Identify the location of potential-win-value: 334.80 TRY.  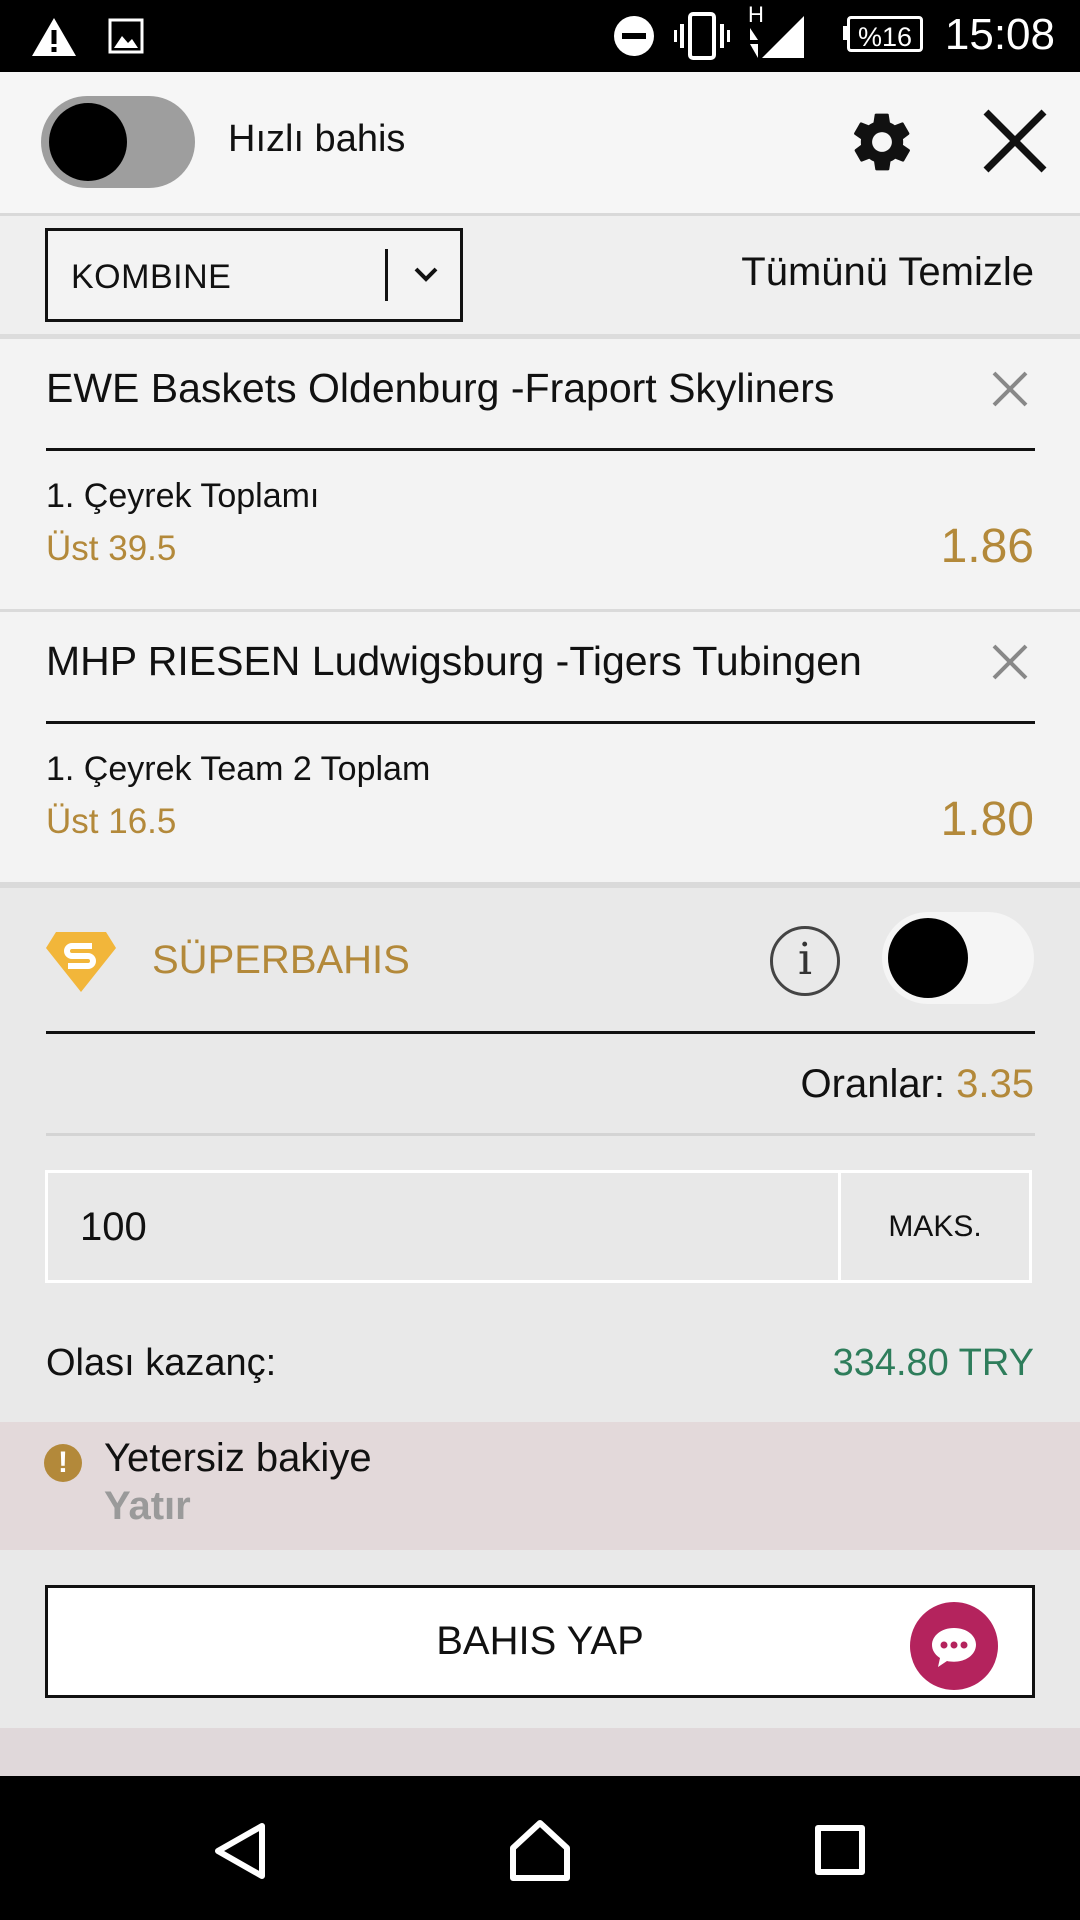
(933, 1363).